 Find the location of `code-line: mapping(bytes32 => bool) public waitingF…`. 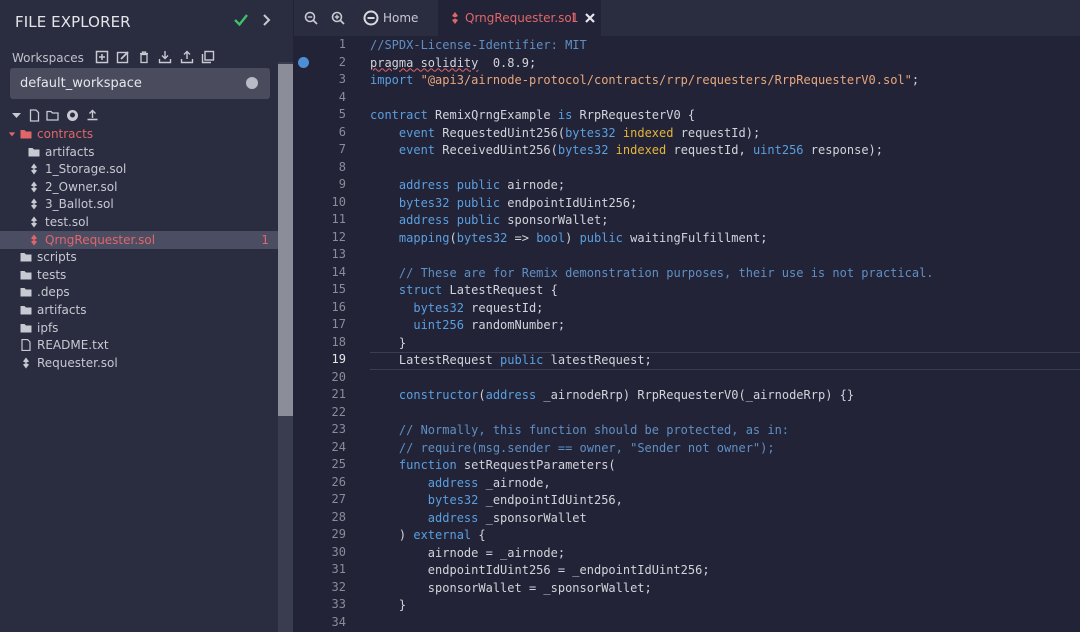

code-line: mapping(bytes32 => bool) public waitingF… is located at coordinates (569, 239).